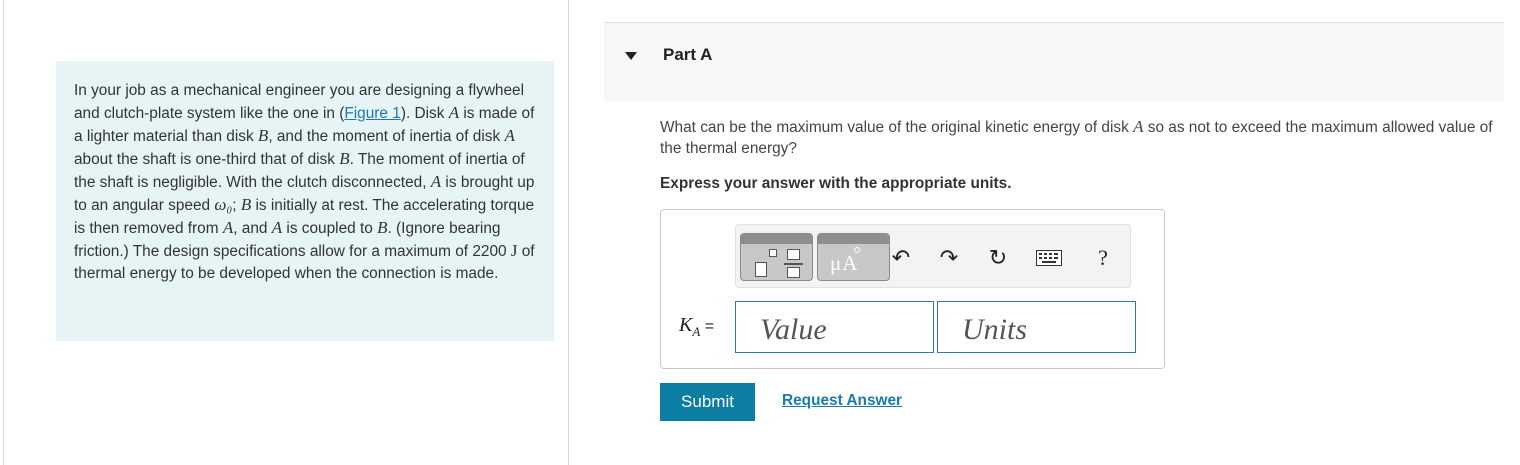 Image resolution: width=1520 pixels, height=465 pixels. Describe the element at coordinates (1036, 327) in the screenshot. I see `units-input` at that location.